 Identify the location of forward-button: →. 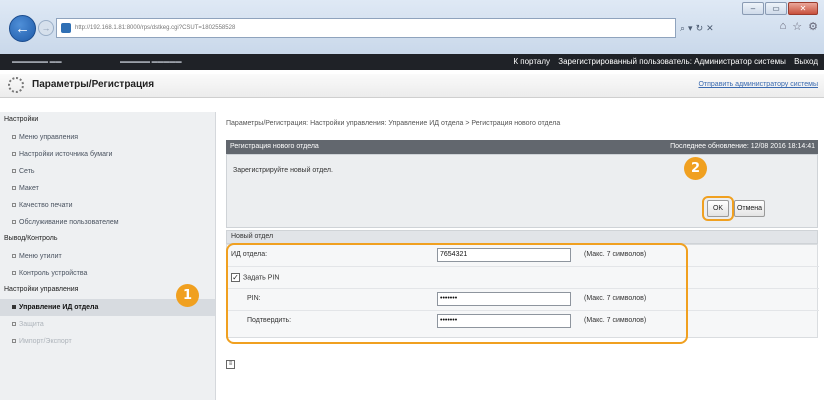
(46, 28).